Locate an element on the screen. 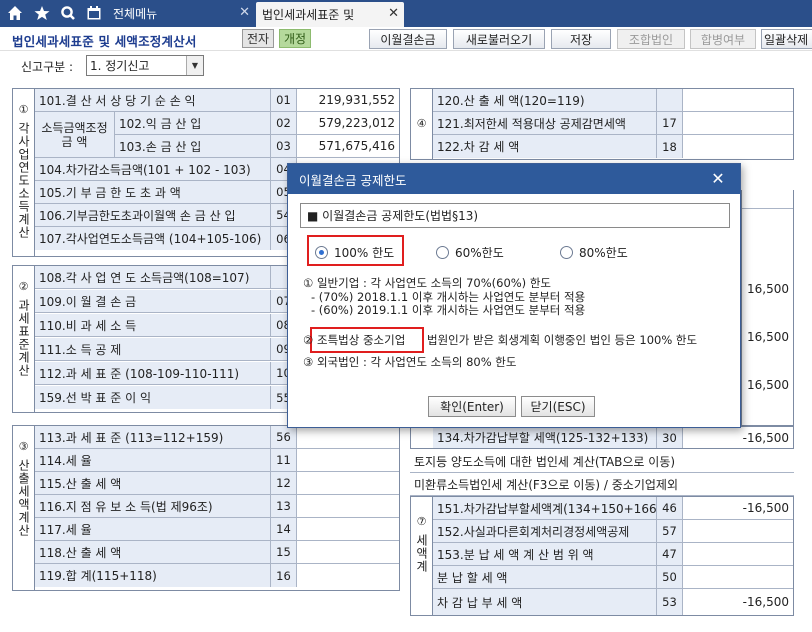  report-type-select: 1. 정기신고 ▼ is located at coordinates (145, 65).